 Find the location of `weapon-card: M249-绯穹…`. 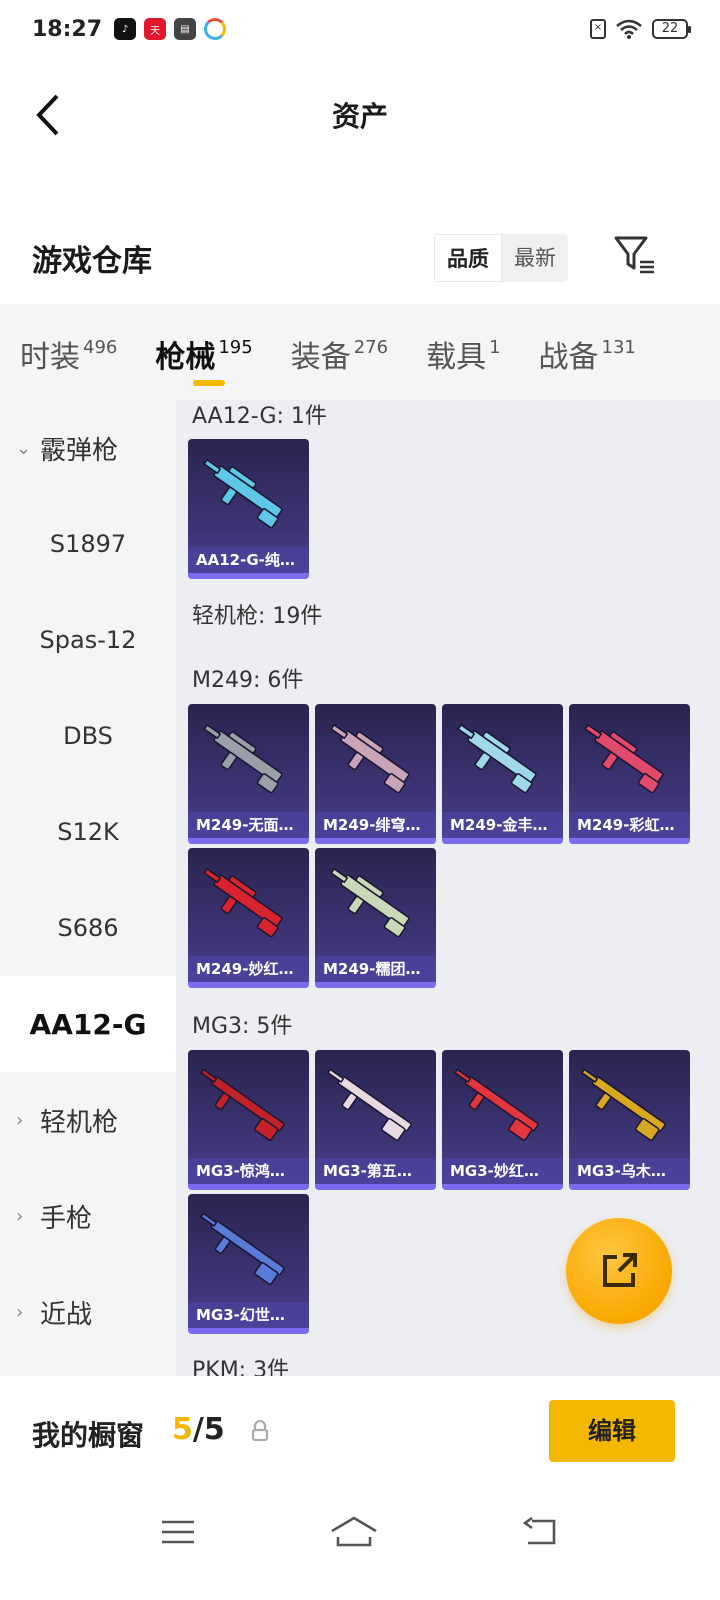

weapon-card: M249-绯穹… is located at coordinates (375, 774).